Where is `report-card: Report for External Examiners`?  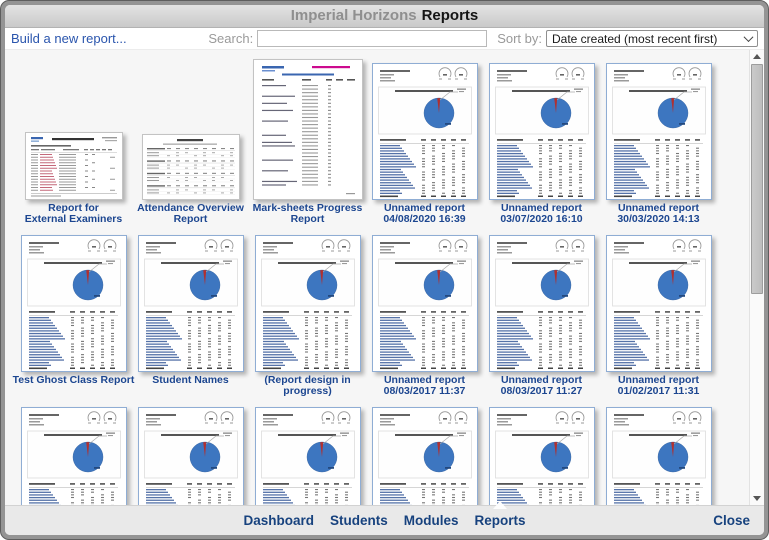 report-card: Report for External Examiners is located at coordinates (73, 149).